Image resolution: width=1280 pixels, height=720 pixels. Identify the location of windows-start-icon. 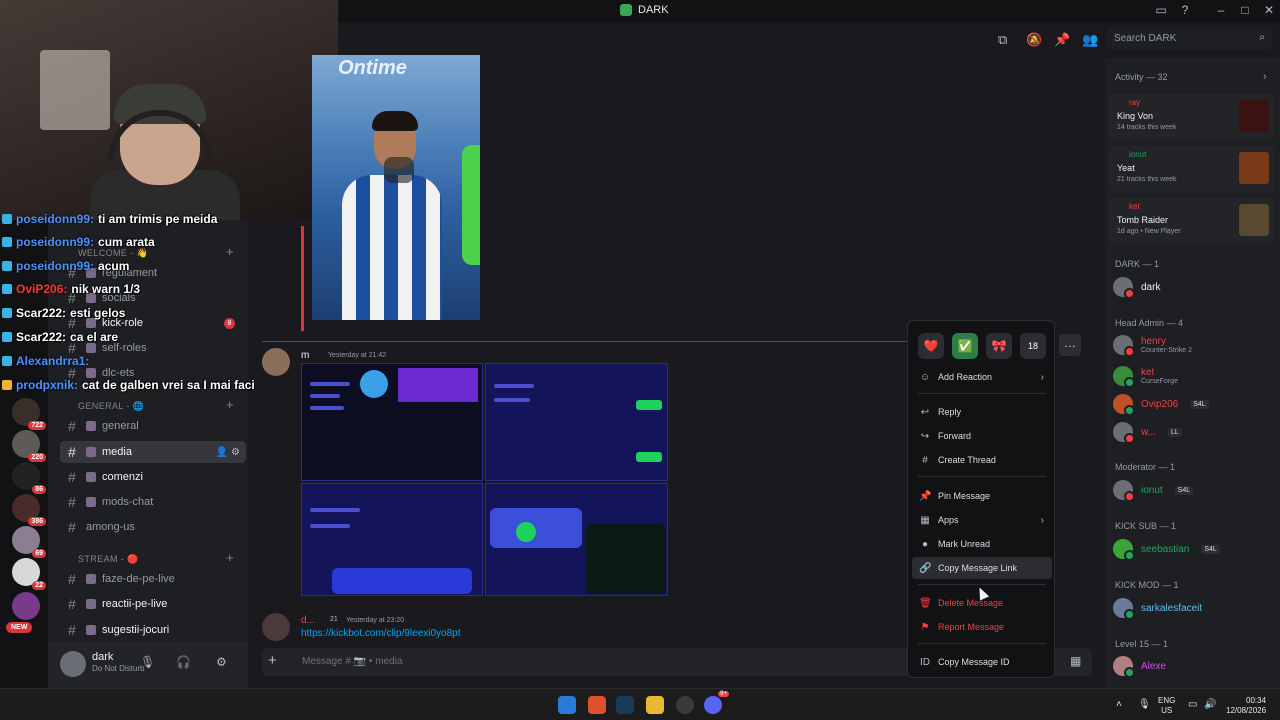
(567, 705).